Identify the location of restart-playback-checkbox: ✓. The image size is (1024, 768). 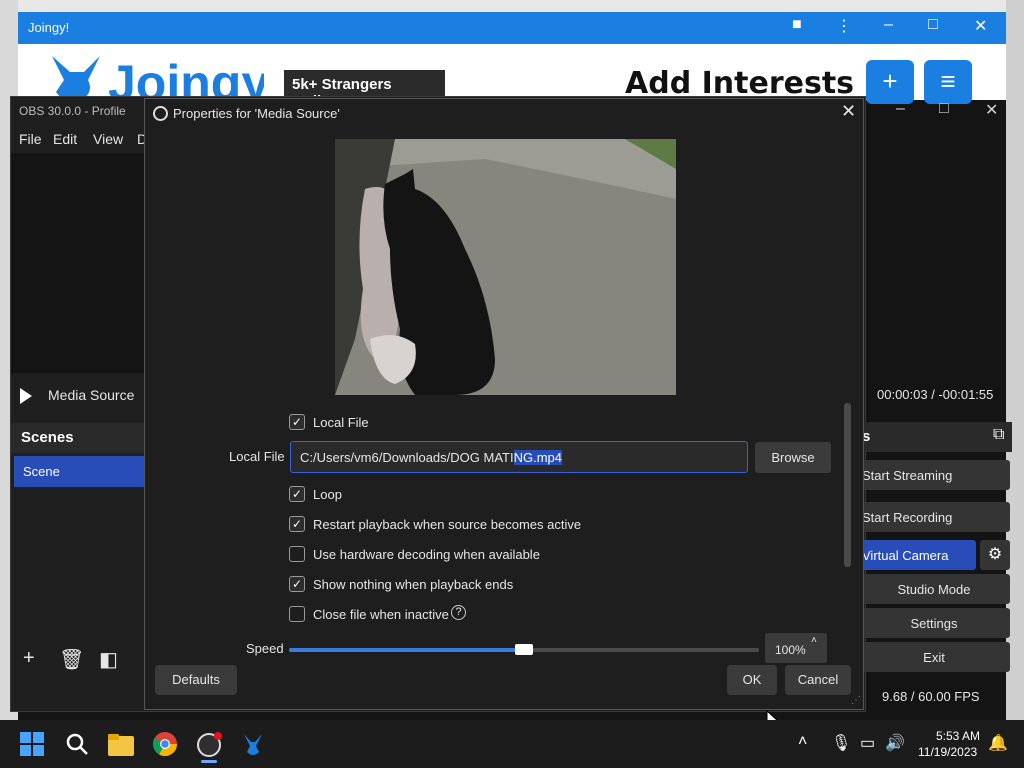
(297, 524).